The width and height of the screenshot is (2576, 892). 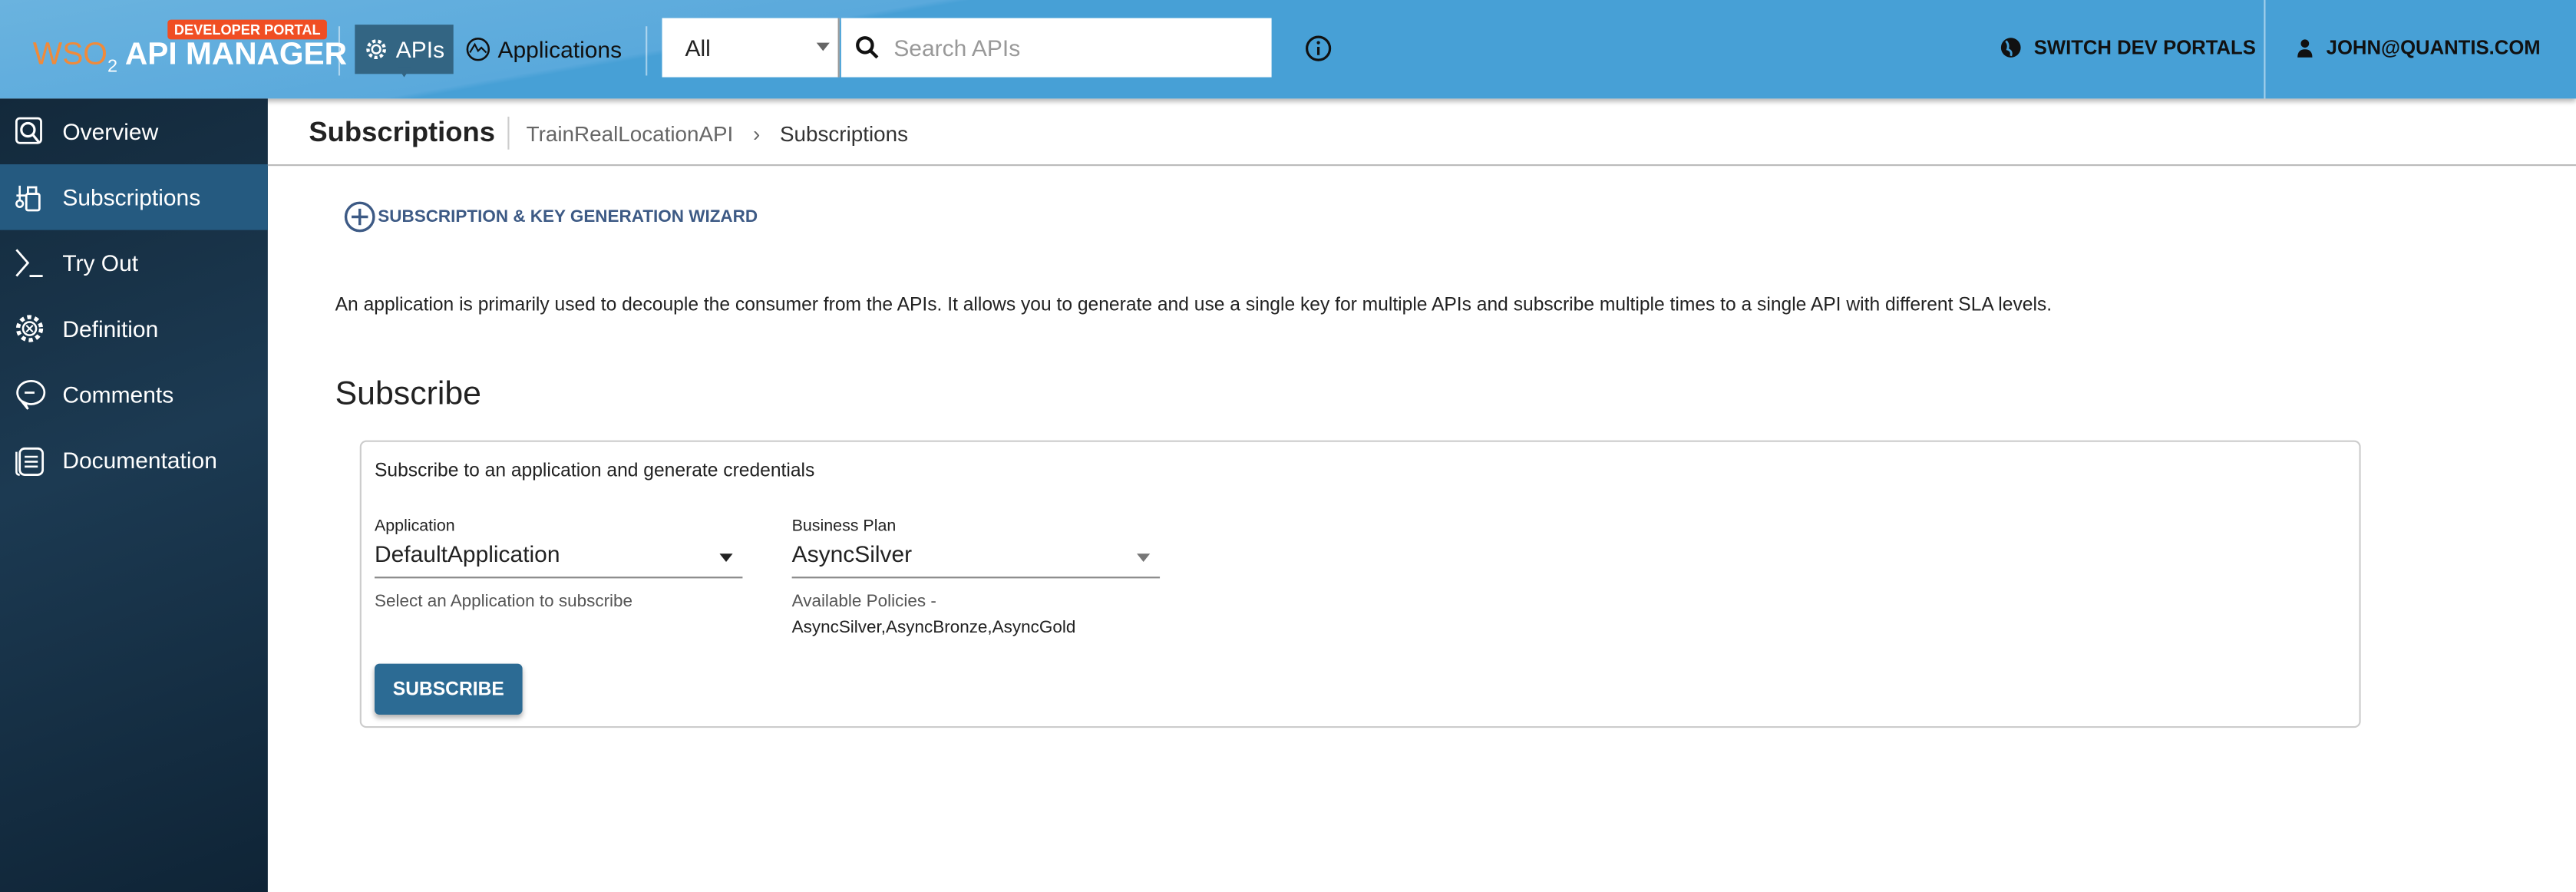 What do you see at coordinates (28, 130) in the screenshot?
I see `overview-icon` at bounding box center [28, 130].